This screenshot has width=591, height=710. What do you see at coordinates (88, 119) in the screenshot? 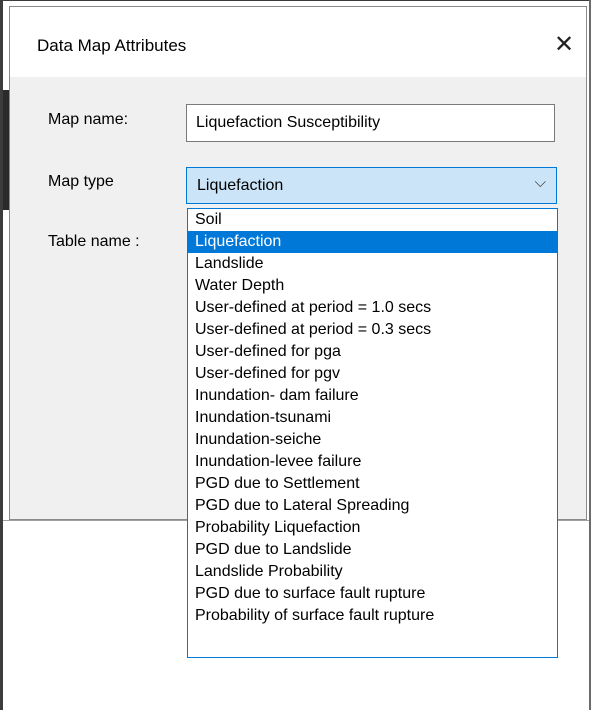
I see `map-name-label: Map name:` at bounding box center [88, 119].